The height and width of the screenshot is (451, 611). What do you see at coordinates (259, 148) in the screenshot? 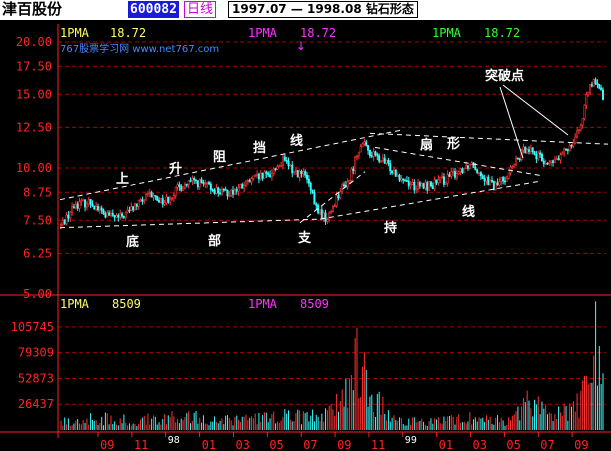
I see `annotation-dang: 挡` at bounding box center [259, 148].